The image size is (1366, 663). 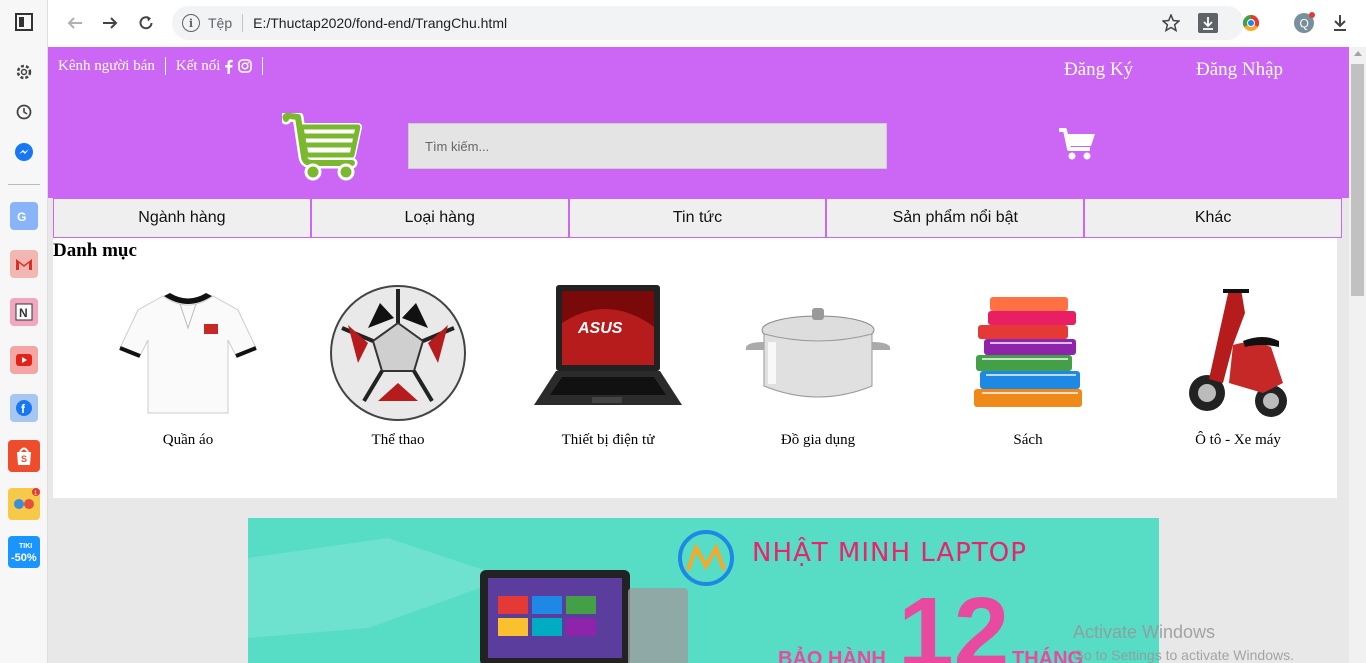 I want to click on site-logo, so click(x=322, y=145).